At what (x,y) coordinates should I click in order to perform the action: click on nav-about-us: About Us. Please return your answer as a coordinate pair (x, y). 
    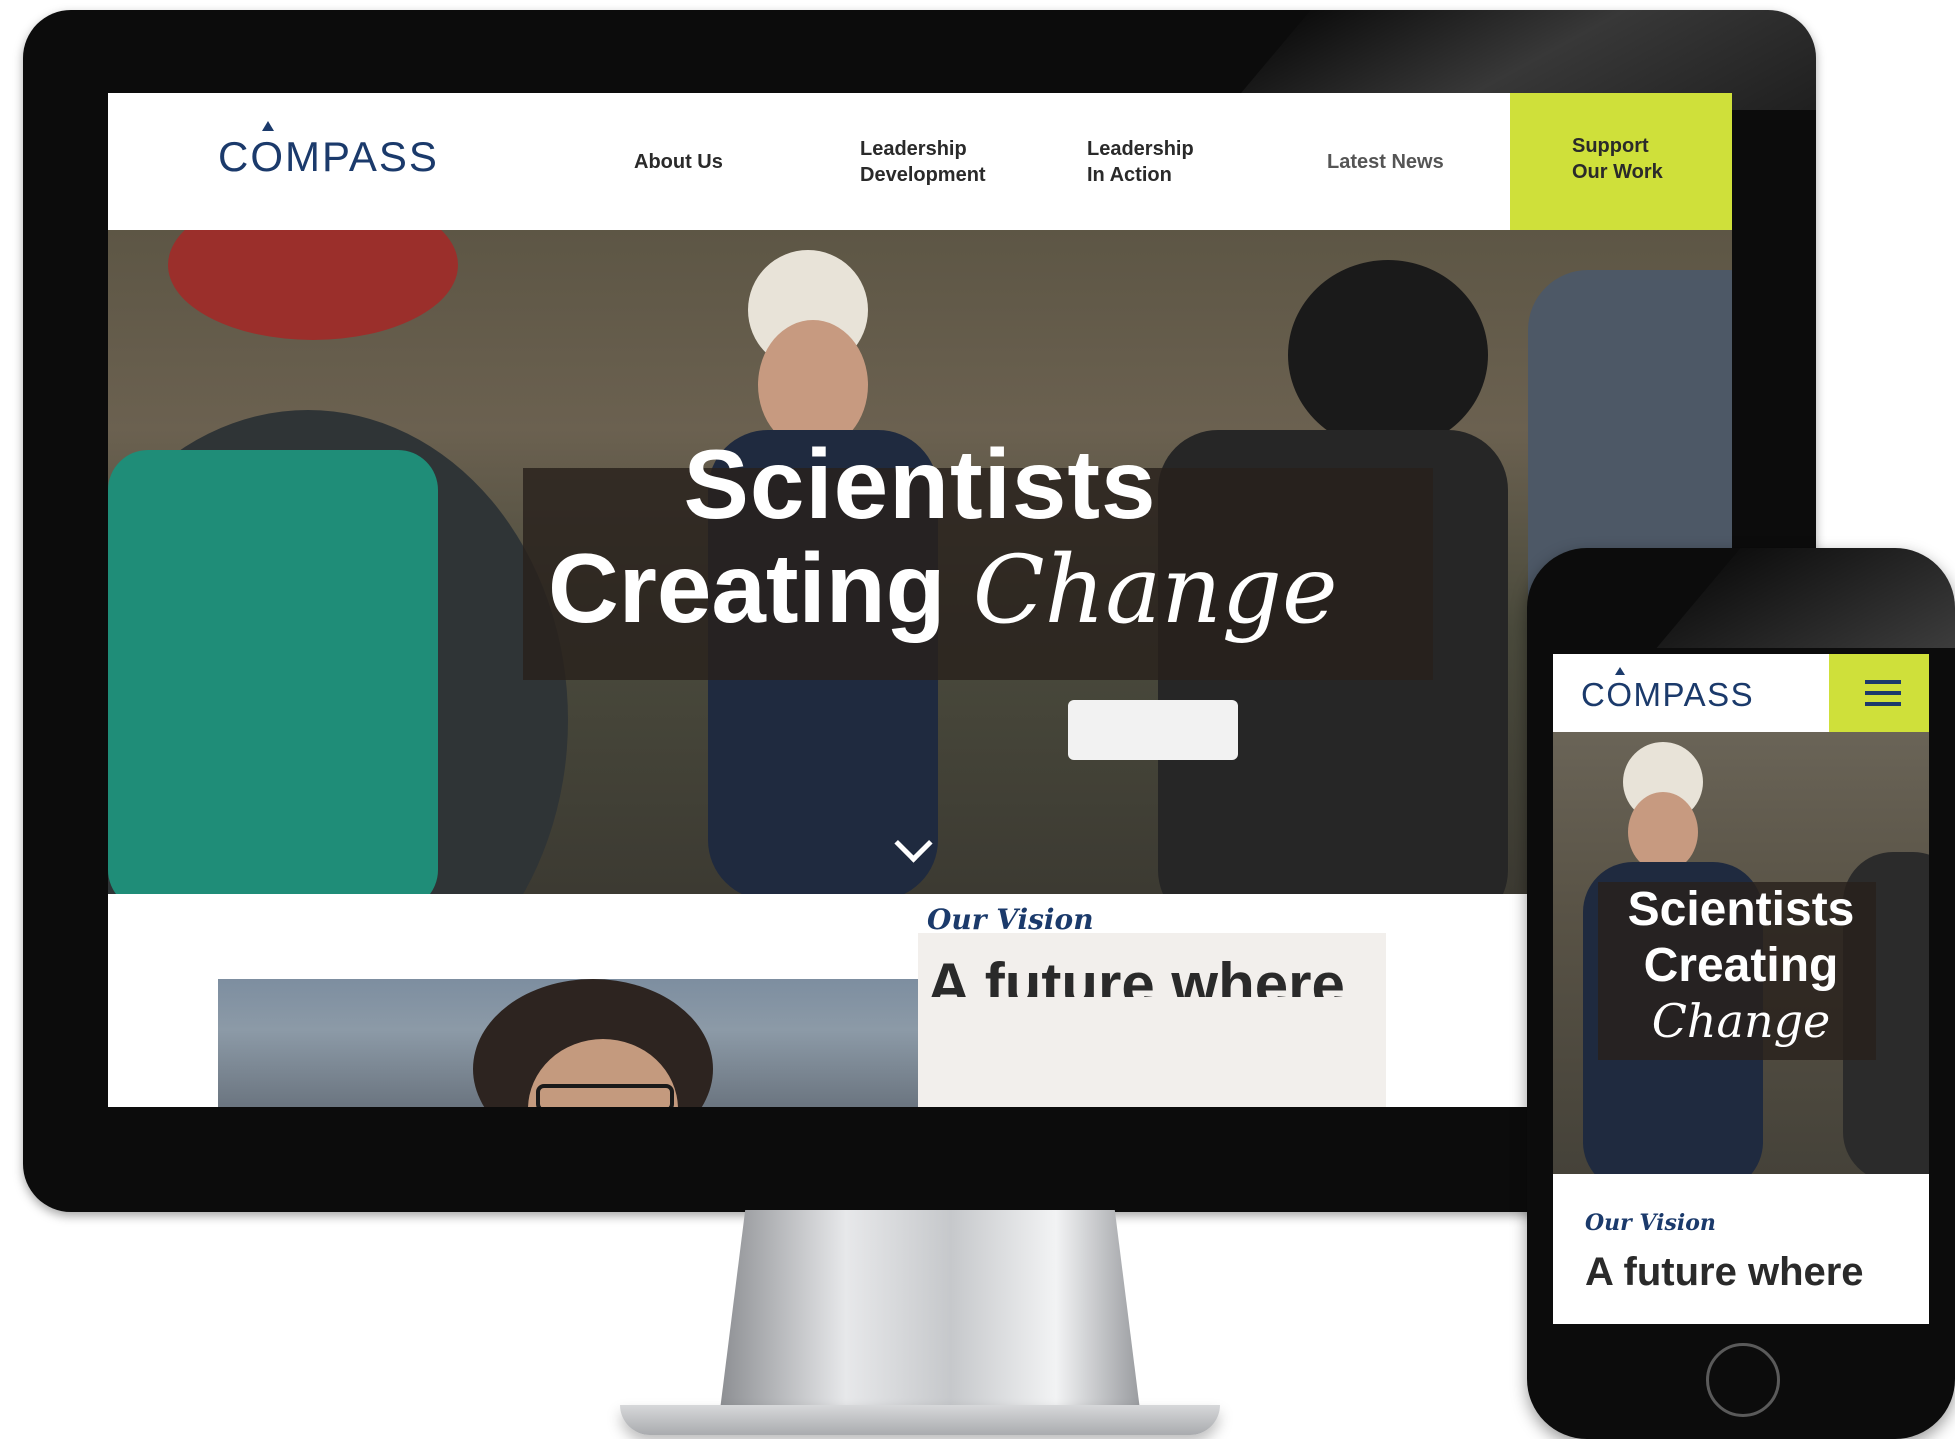
    Looking at the image, I should click on (678, 162).